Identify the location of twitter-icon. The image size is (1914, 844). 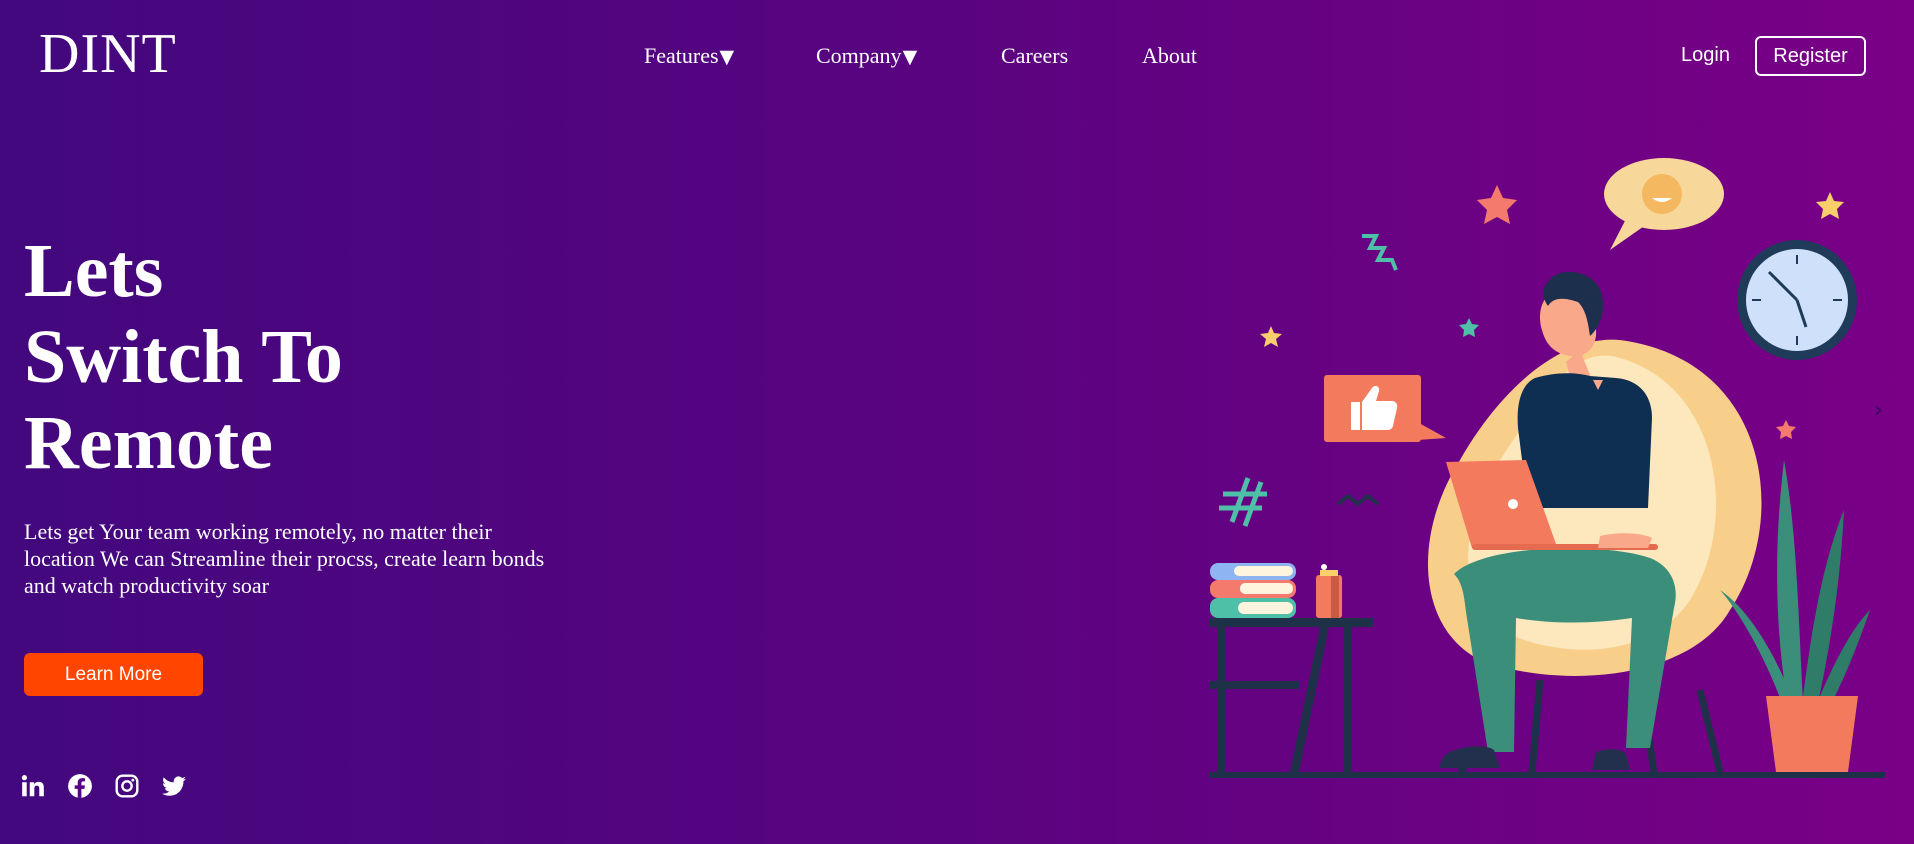
(174, 786).